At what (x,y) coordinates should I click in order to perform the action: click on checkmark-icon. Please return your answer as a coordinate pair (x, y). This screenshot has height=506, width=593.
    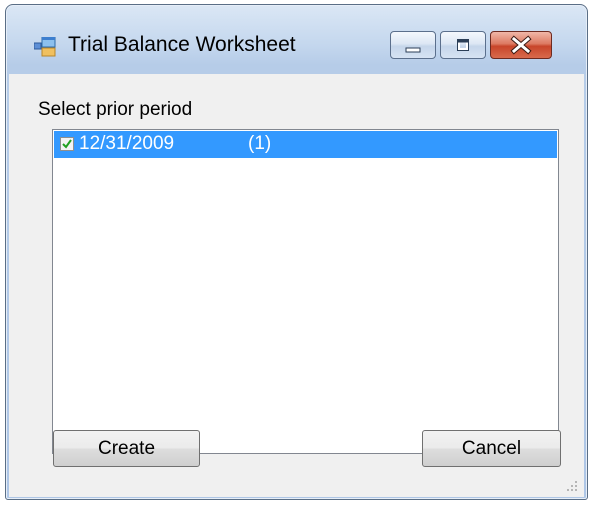
    Looking at the image, I should click on (67, 144).